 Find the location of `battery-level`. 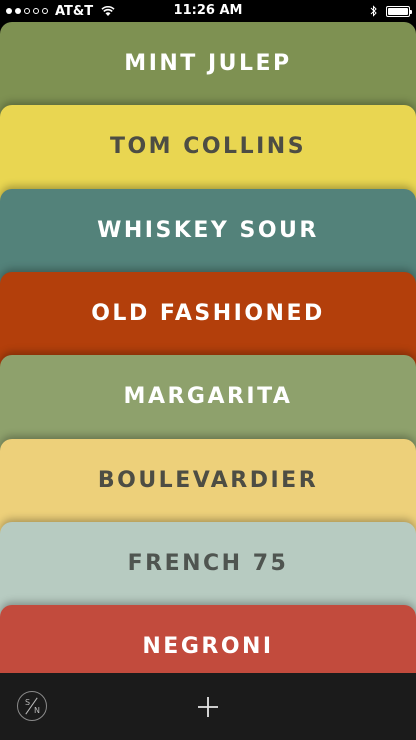

battery-level is located at coordinates (398, 11).